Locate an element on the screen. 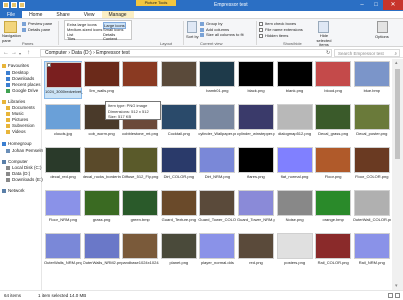 The width and height of the screenshot is (403, 300). nav-item: Documents is located at coordinates (20, 107).